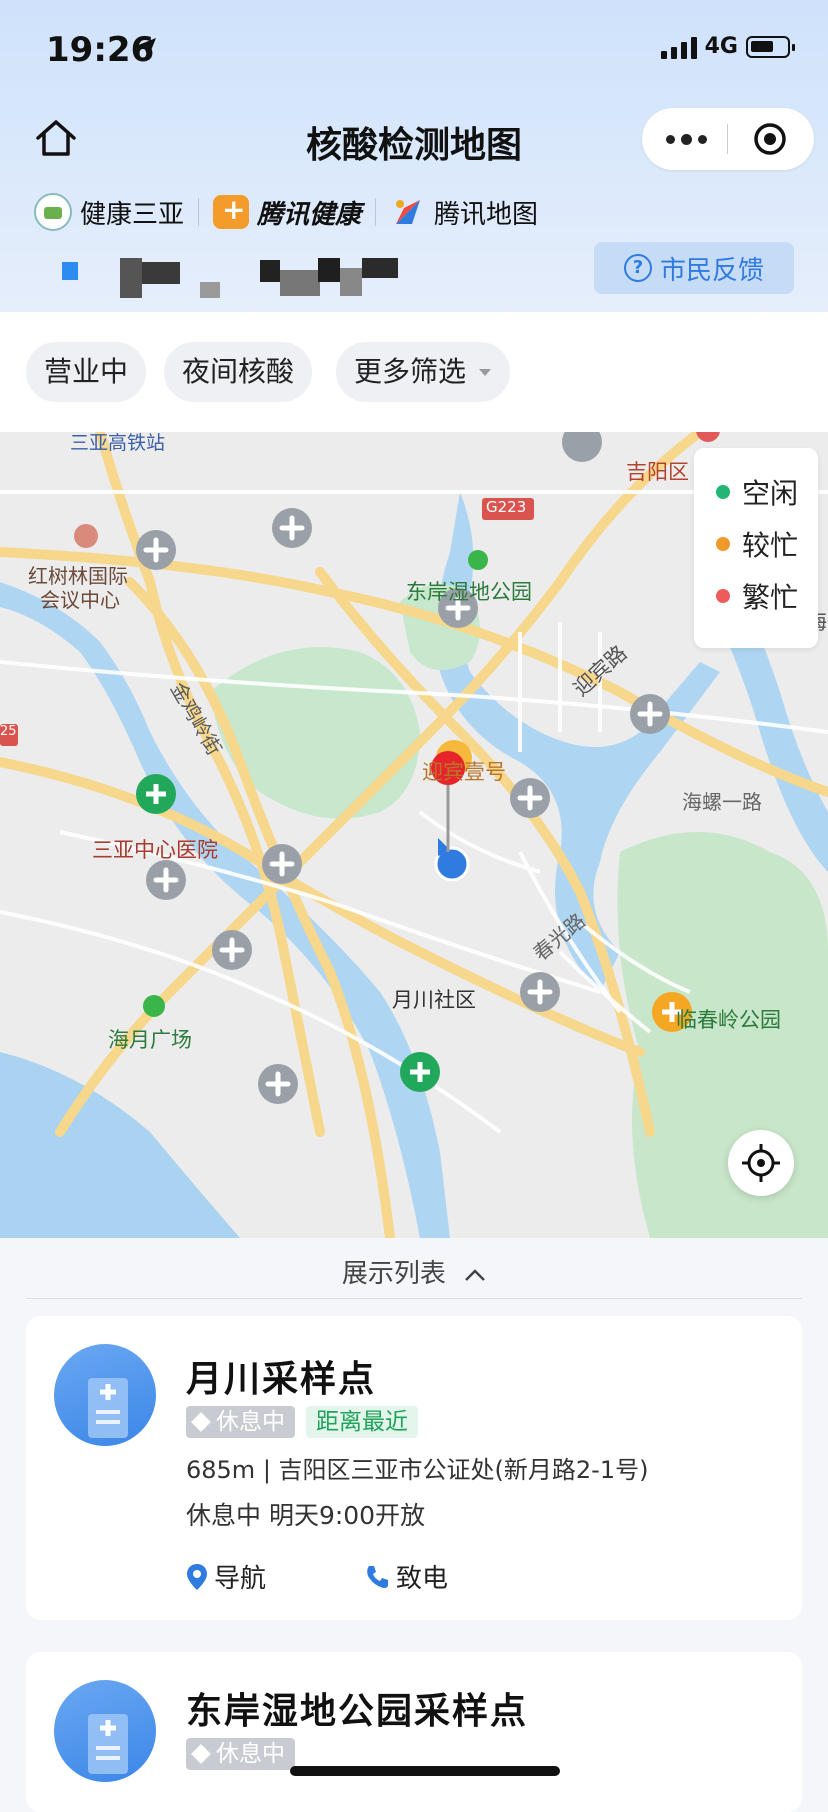  I want to click on filter-night-testing: 夜间核酸, so click(238, 372).